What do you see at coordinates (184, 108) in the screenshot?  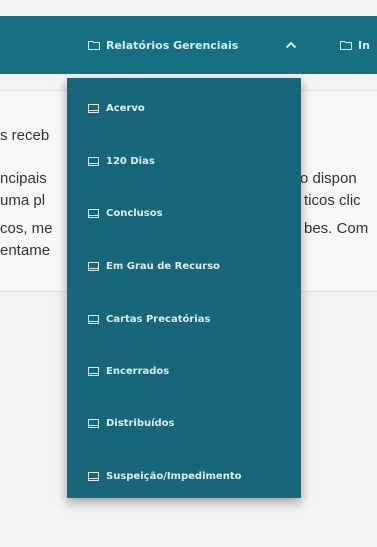 I see `menu-item-acervo: Acervo` at bounding box center [184, 108].